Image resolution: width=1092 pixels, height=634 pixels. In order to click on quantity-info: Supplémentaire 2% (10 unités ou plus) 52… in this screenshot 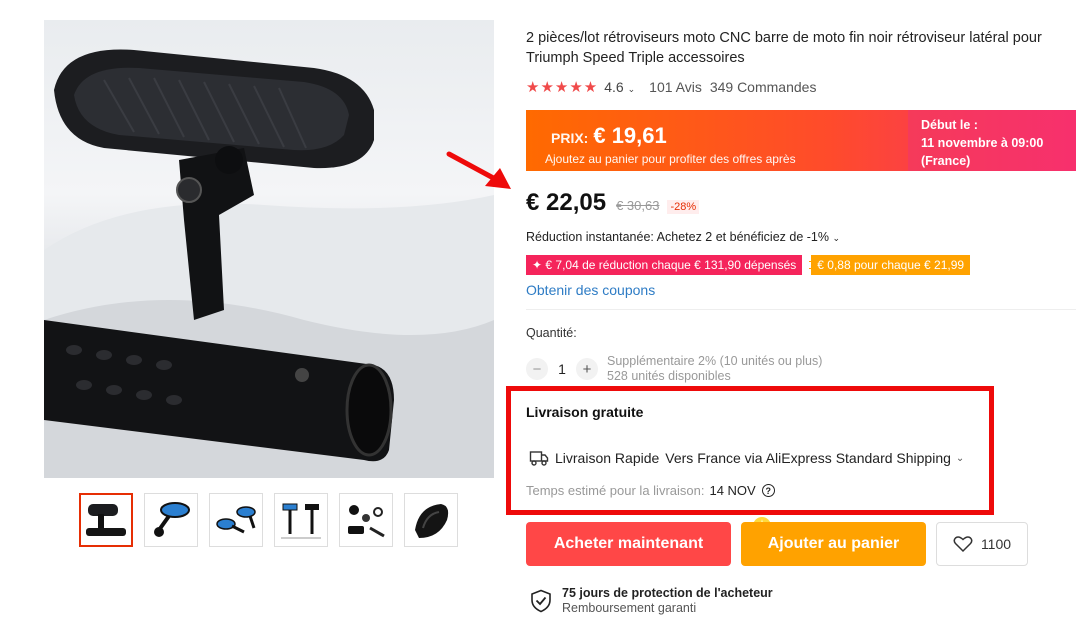, I will do `click(714, 369)`.